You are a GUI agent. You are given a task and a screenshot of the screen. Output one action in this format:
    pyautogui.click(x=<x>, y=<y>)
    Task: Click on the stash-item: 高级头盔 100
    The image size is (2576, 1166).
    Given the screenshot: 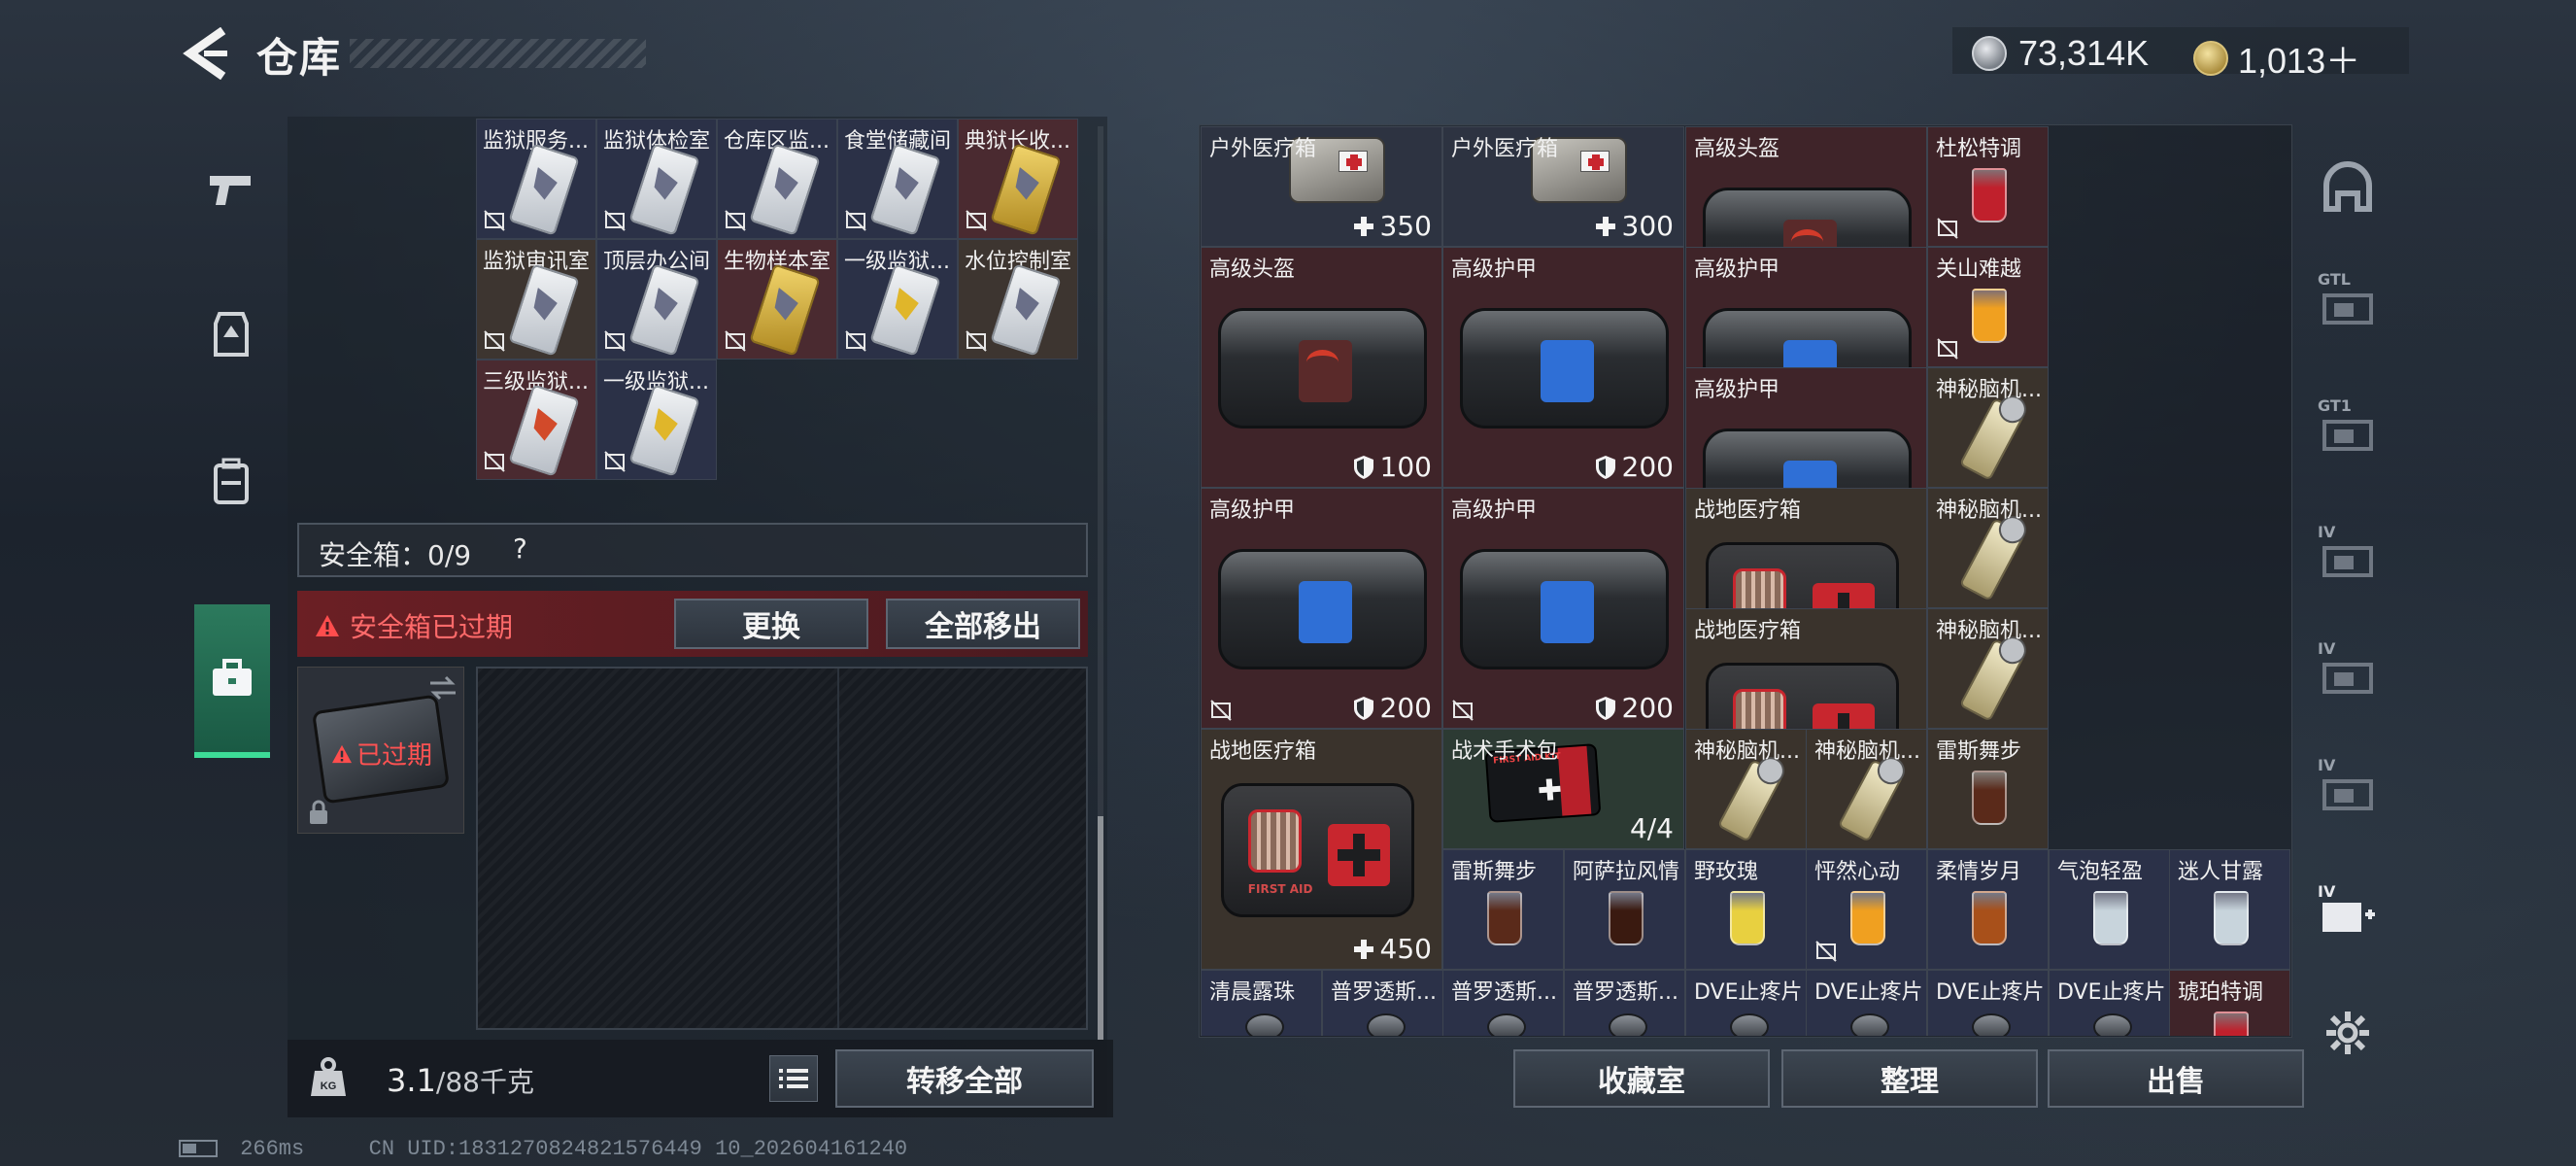 What is the action you would take?
    pyautogui.click(x=1321, y=367)
    